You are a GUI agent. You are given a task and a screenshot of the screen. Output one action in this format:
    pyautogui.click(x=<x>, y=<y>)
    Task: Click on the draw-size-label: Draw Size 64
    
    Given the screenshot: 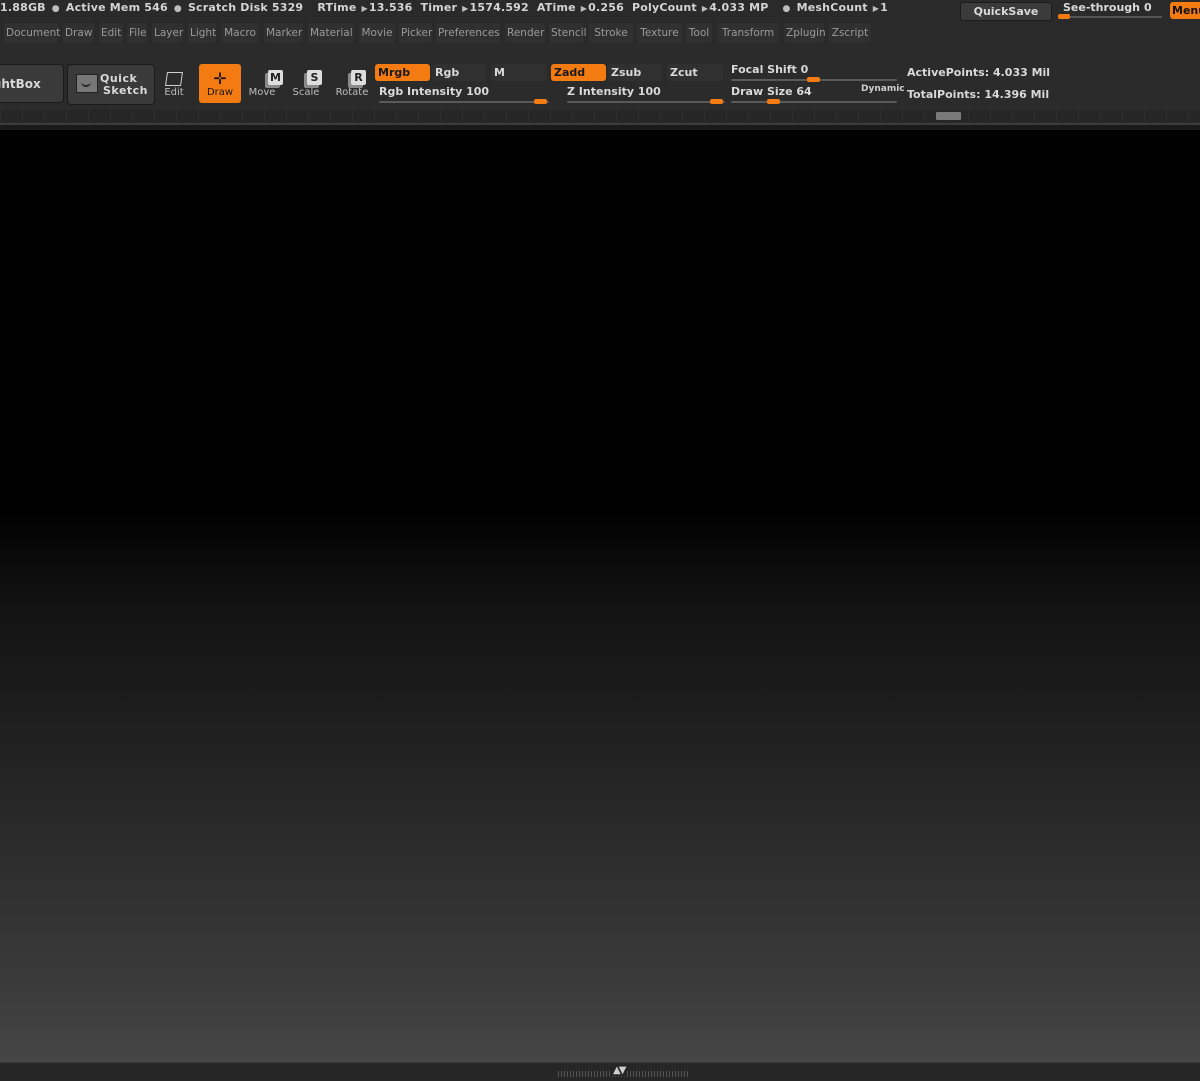 What is the action you would take?
    pyautogui.click(x=771, y=91)
    